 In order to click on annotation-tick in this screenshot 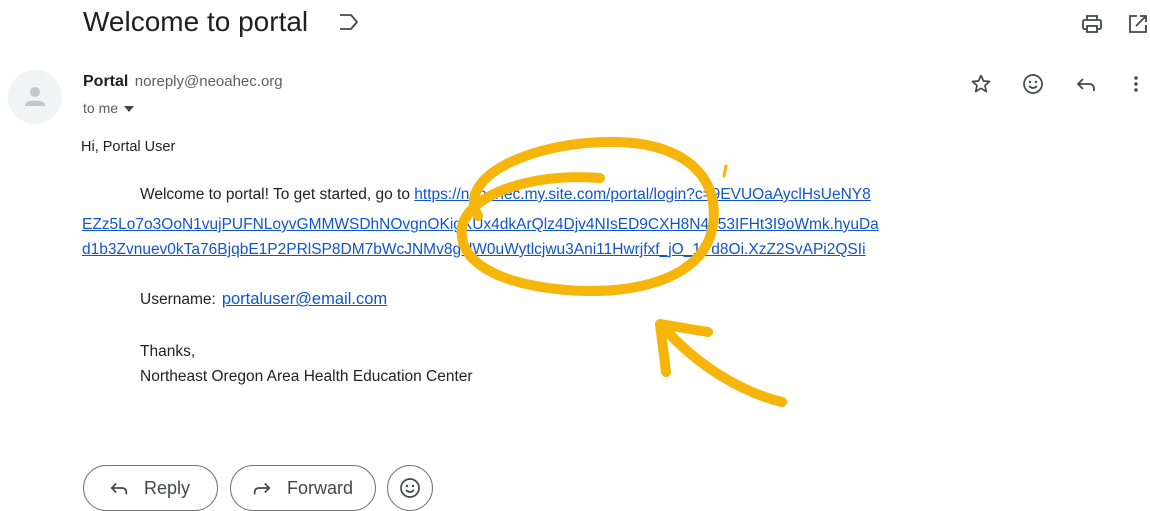, I will do `click(725, 171)`.